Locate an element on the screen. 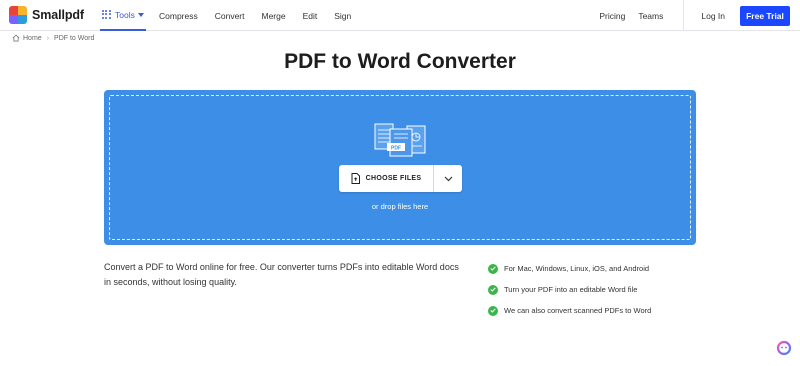  choose-files-control: CHOOSE FILES is located at coordinates (400, 178).